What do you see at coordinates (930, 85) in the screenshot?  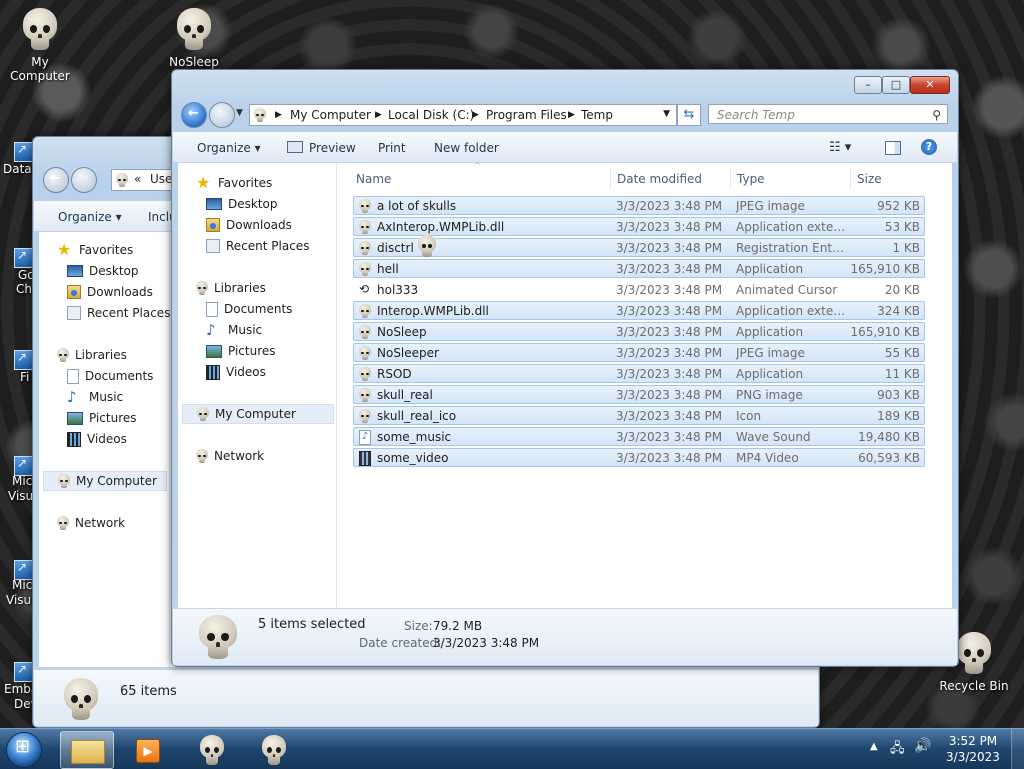 I see `close-button: ✕` at bounding box center [930, 85].